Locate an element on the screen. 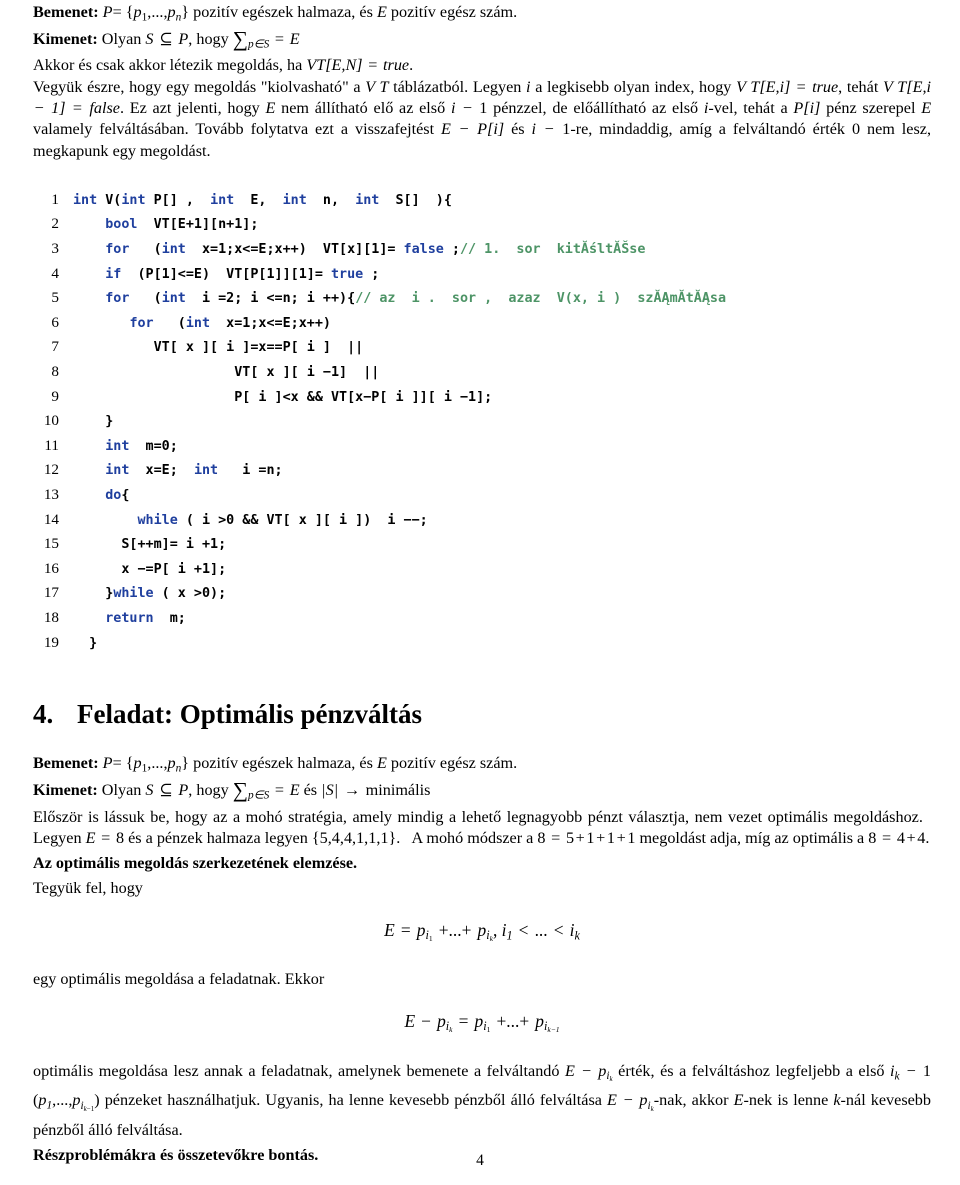 The image size is (960, 1185). code-identifier: S[] ){ is located at coordinates (415, 200).